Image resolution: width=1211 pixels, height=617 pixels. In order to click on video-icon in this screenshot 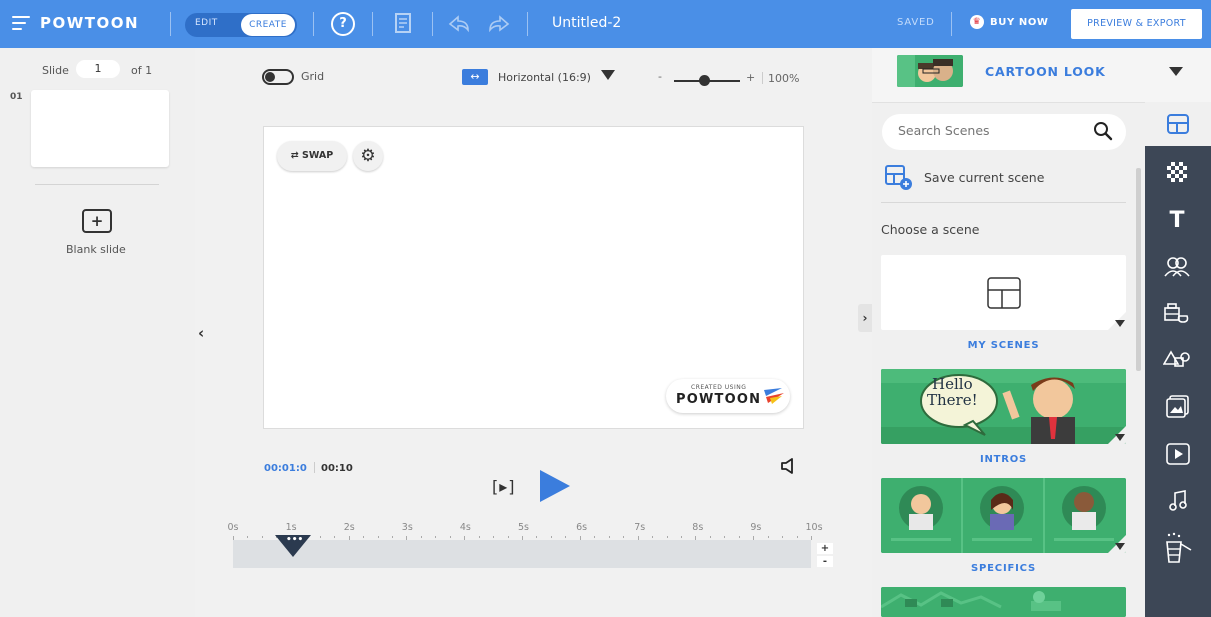, I will do `click(1178, 454)`.